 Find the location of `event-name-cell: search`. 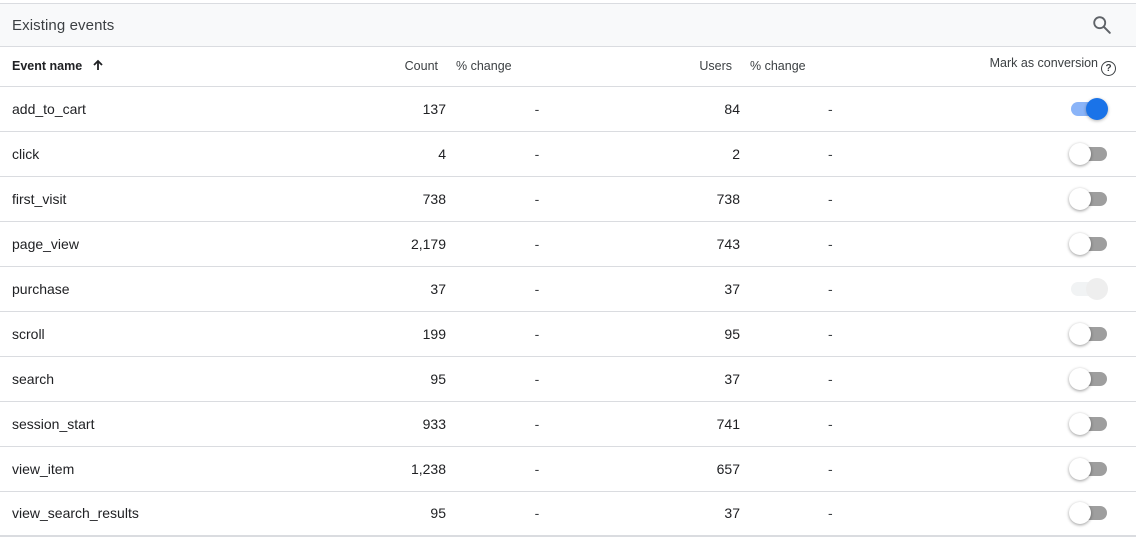

event-name-cell: search is located at coordinates (165, 379).